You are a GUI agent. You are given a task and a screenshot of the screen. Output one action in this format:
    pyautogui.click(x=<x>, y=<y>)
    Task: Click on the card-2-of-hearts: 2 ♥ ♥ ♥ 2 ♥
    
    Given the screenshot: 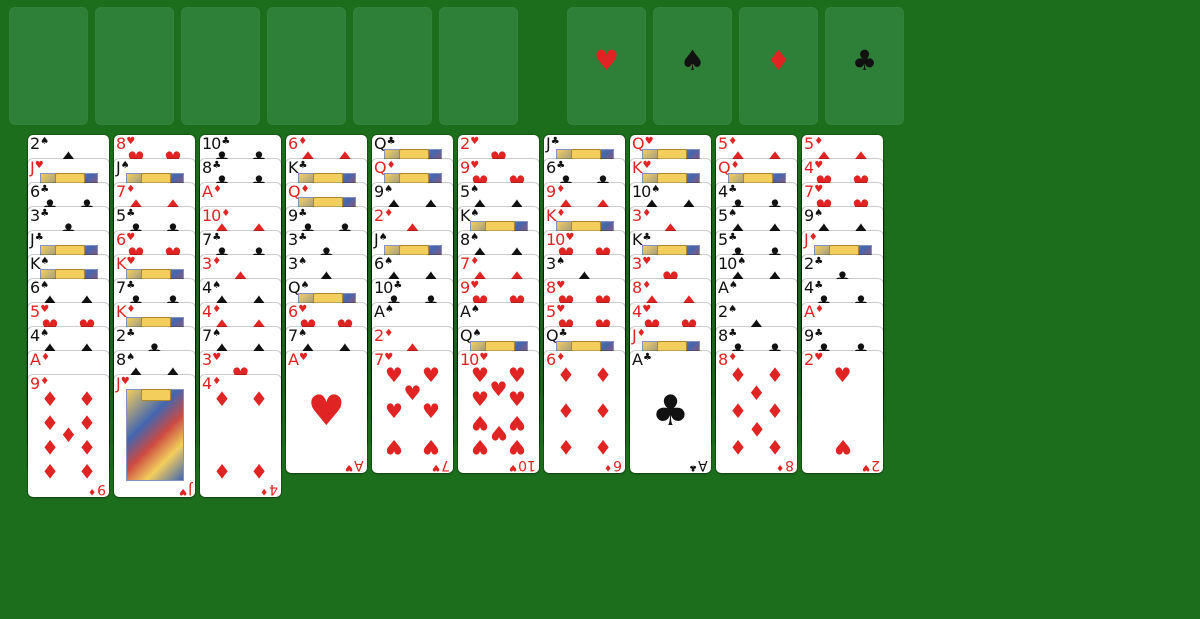 What is the action you would take?
    pyautogui.click(x=842, y=412)
    